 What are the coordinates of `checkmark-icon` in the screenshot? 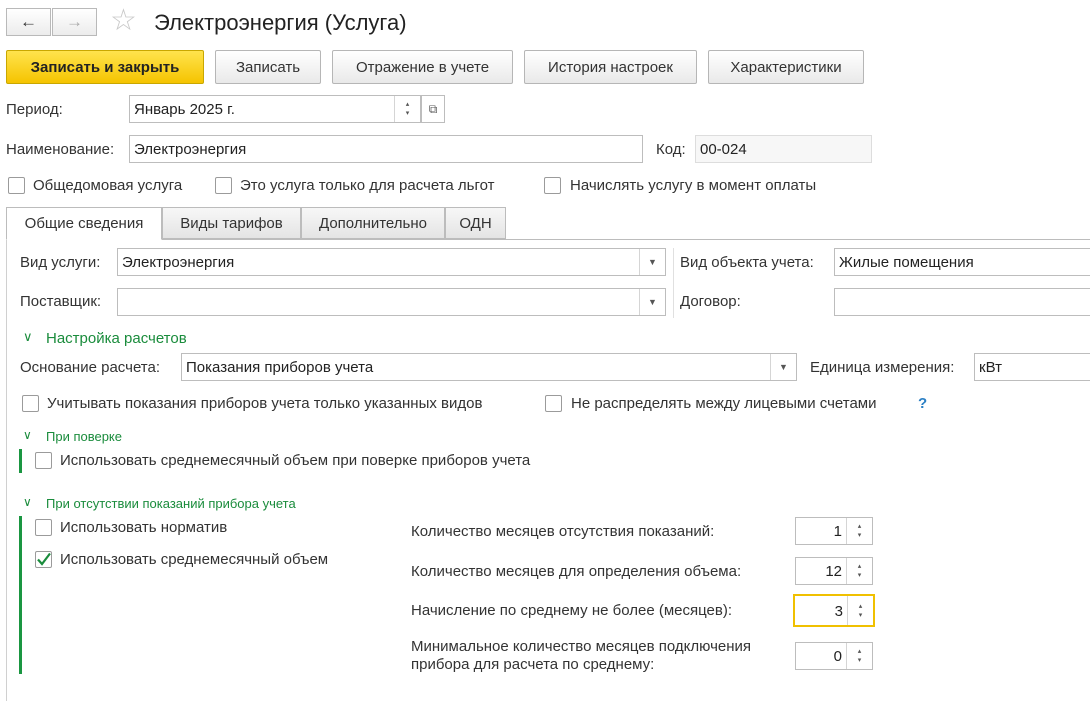 It's located at (44, 559).